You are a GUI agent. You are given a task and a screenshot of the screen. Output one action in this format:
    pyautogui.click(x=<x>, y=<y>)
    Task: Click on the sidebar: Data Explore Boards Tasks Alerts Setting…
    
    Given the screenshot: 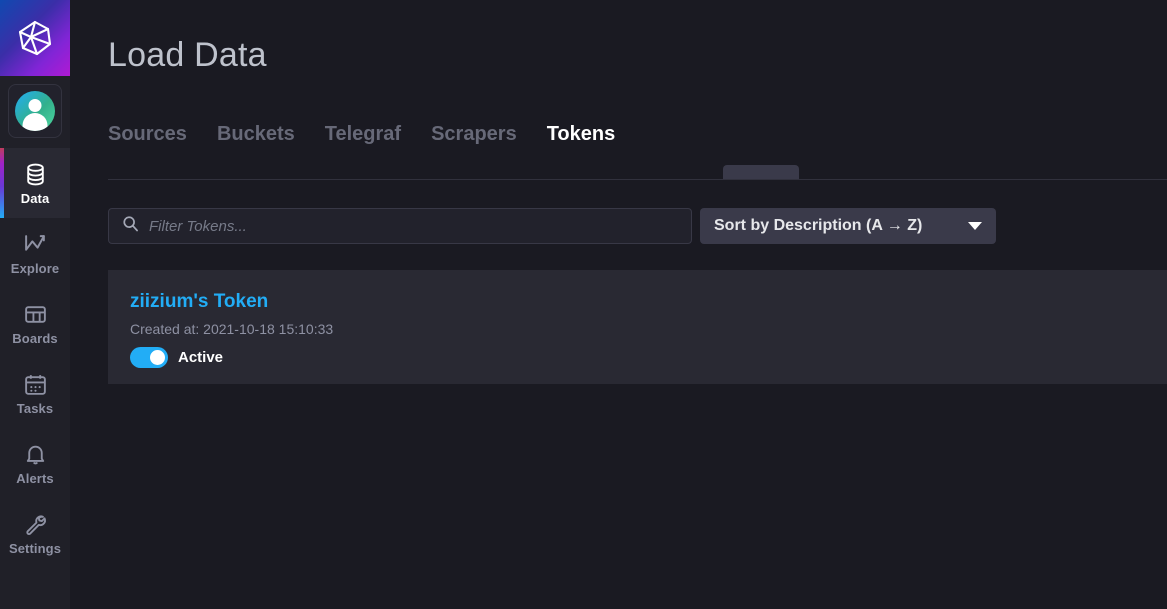 What is the action you would take?
    pyautogui.click(x=35, y=304)
    